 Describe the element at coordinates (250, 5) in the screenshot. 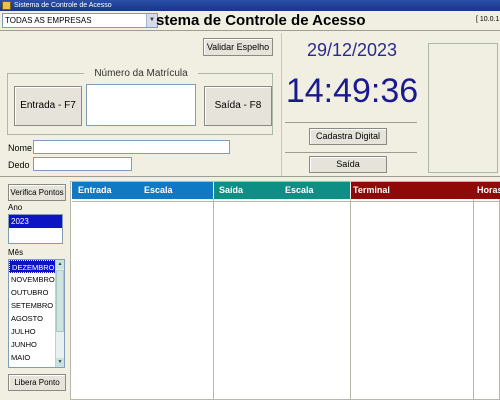

I see `window-title-bar: Sistema de Controle de Acesso` at that location.